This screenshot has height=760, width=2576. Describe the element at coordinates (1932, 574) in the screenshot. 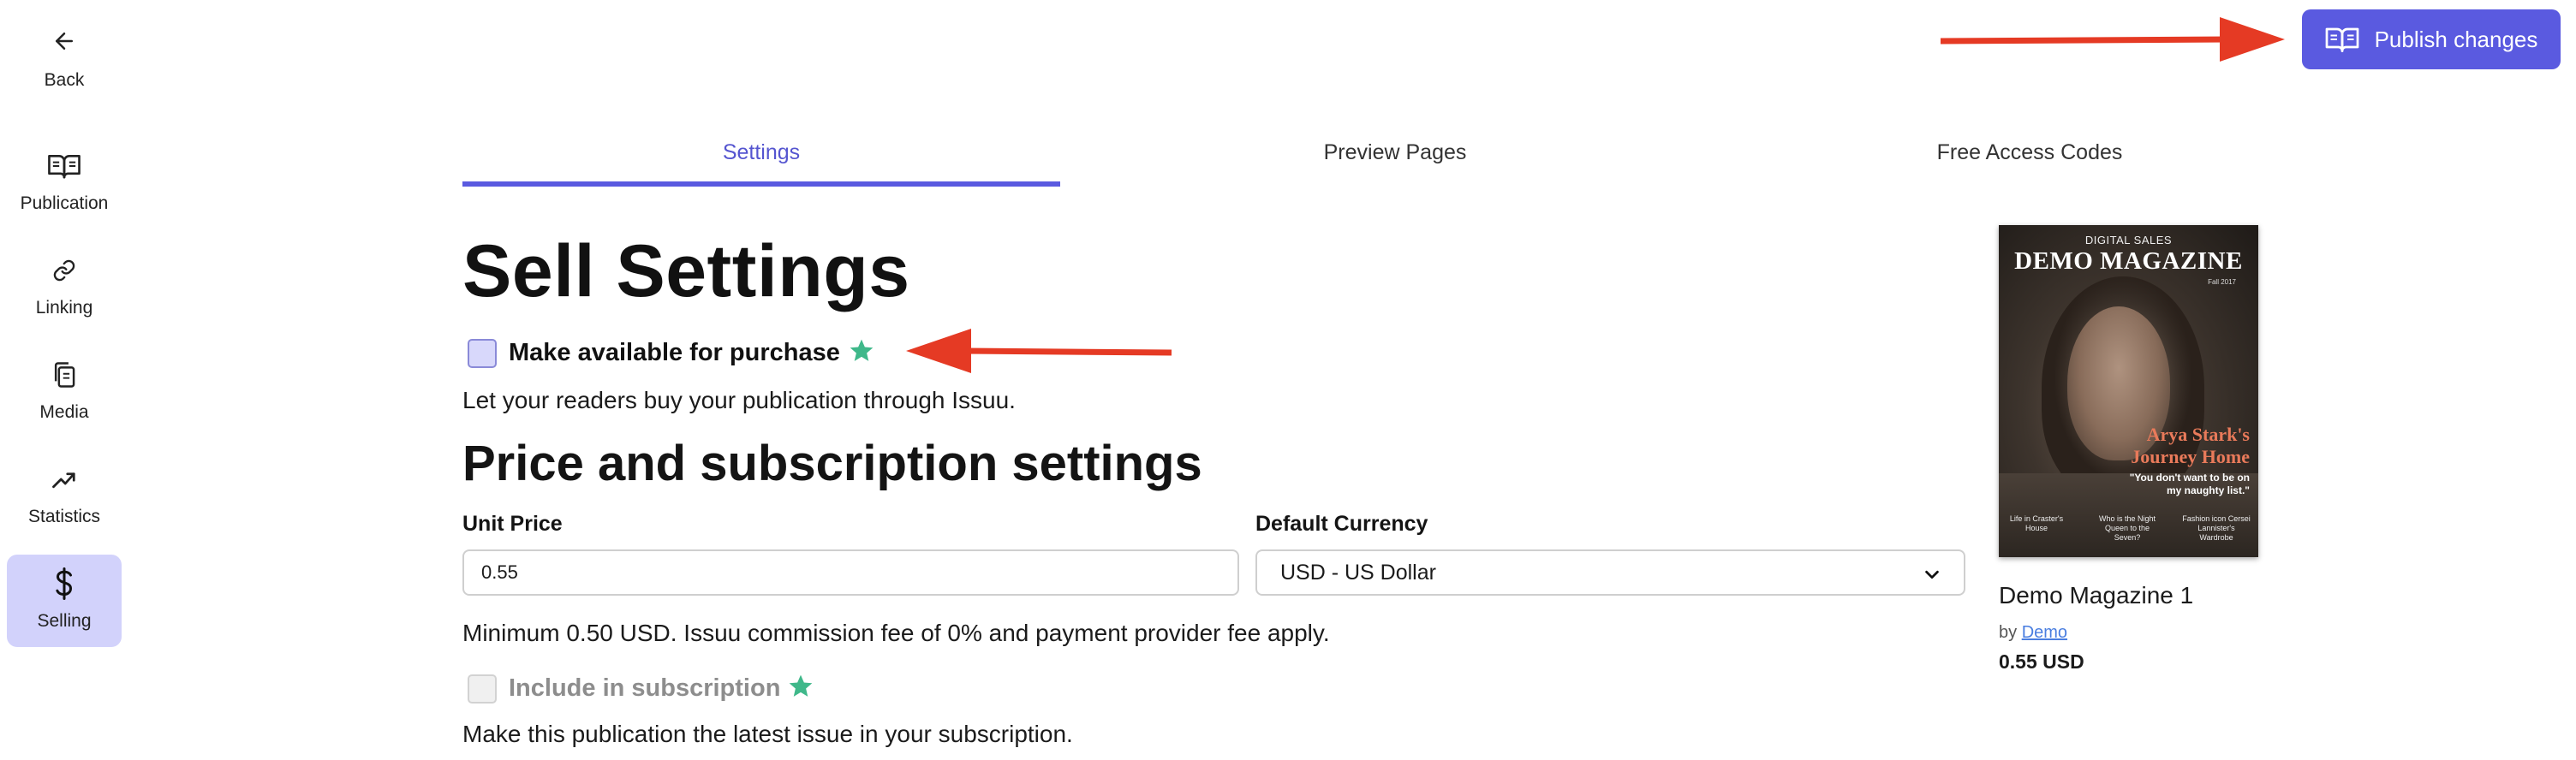

I see `chevron-down-icon` at that location.